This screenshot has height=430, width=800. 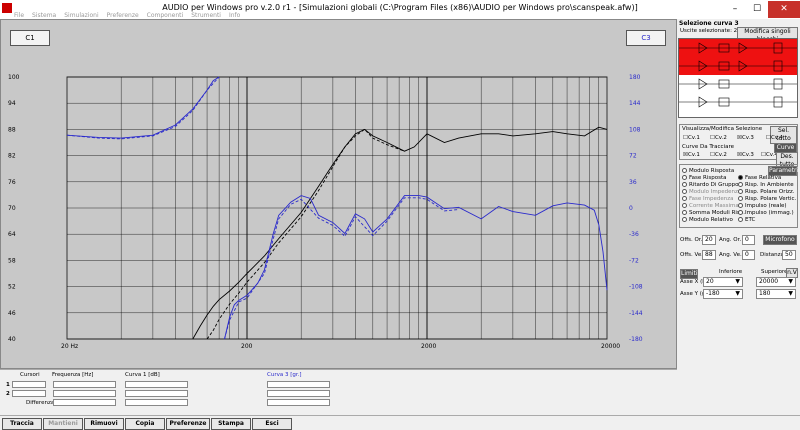 What do you see at coordinates (709, 240) in the screenshot?
I see `offs-or-input: 20` at bounding box center [709, 240].